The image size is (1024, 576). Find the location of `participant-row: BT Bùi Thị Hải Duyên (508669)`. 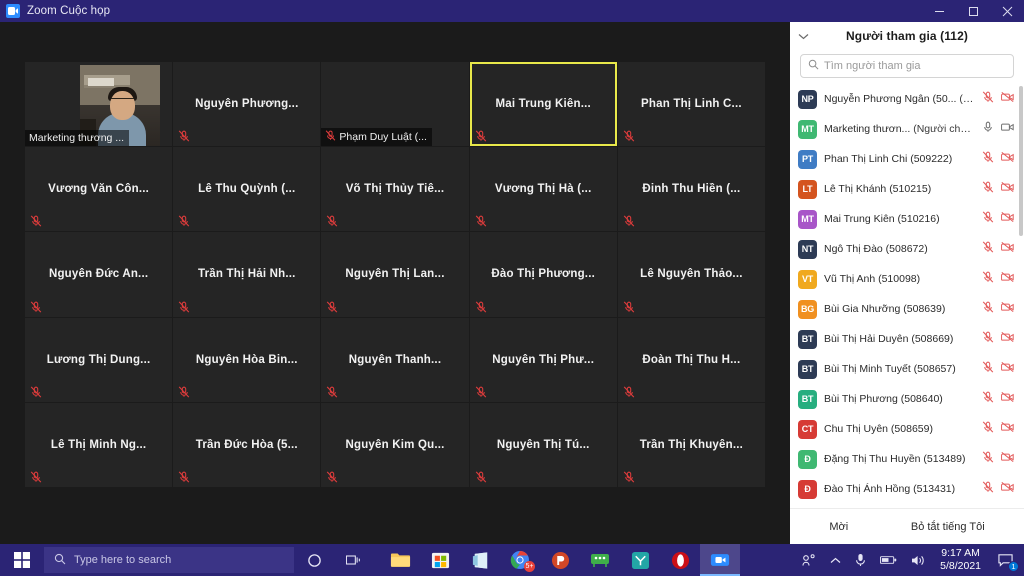

participant-row: BT Bùi Thị Hải Duyên (508669) is located at coordinates (907, 339).